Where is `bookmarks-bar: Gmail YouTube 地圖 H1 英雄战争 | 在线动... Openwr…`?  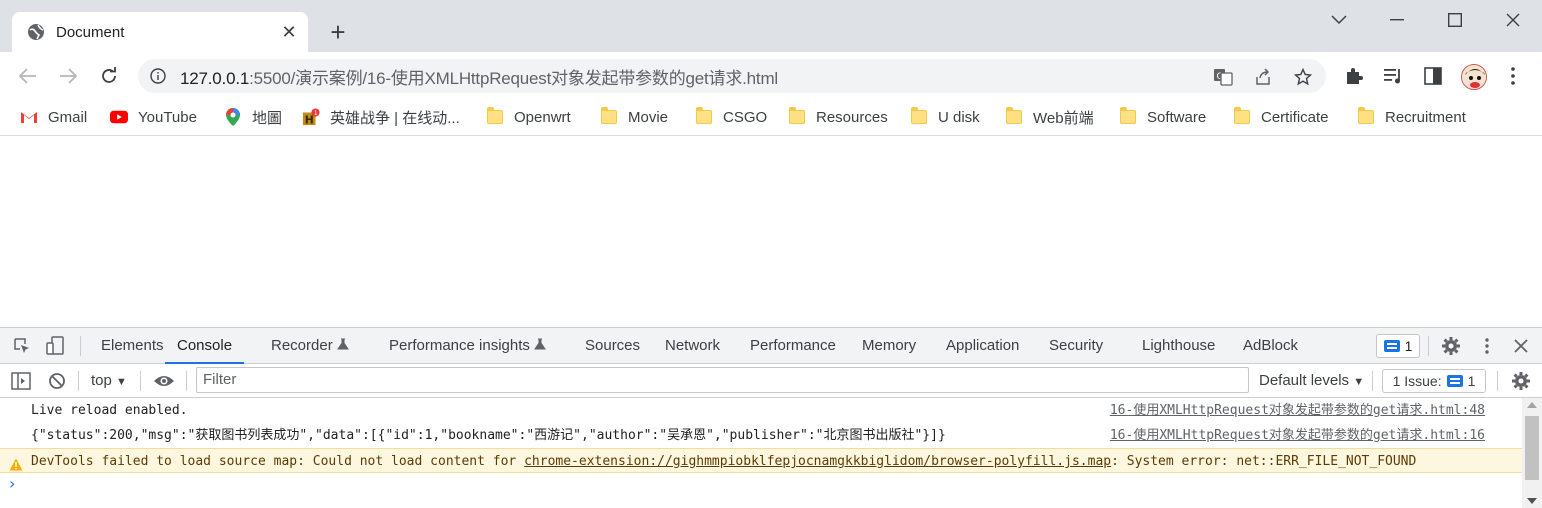 bookmarks-bar: Gmail YouTube 地圖 H1 英雄战争 | 在线动... Openwr… is located at coordinates (771, 118).